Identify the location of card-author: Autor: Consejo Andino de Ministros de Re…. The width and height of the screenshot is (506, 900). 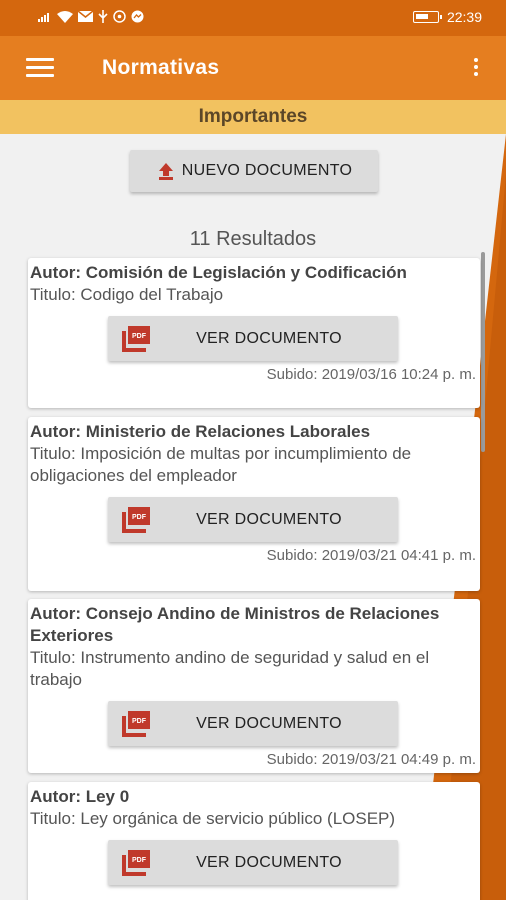
(235, 624).